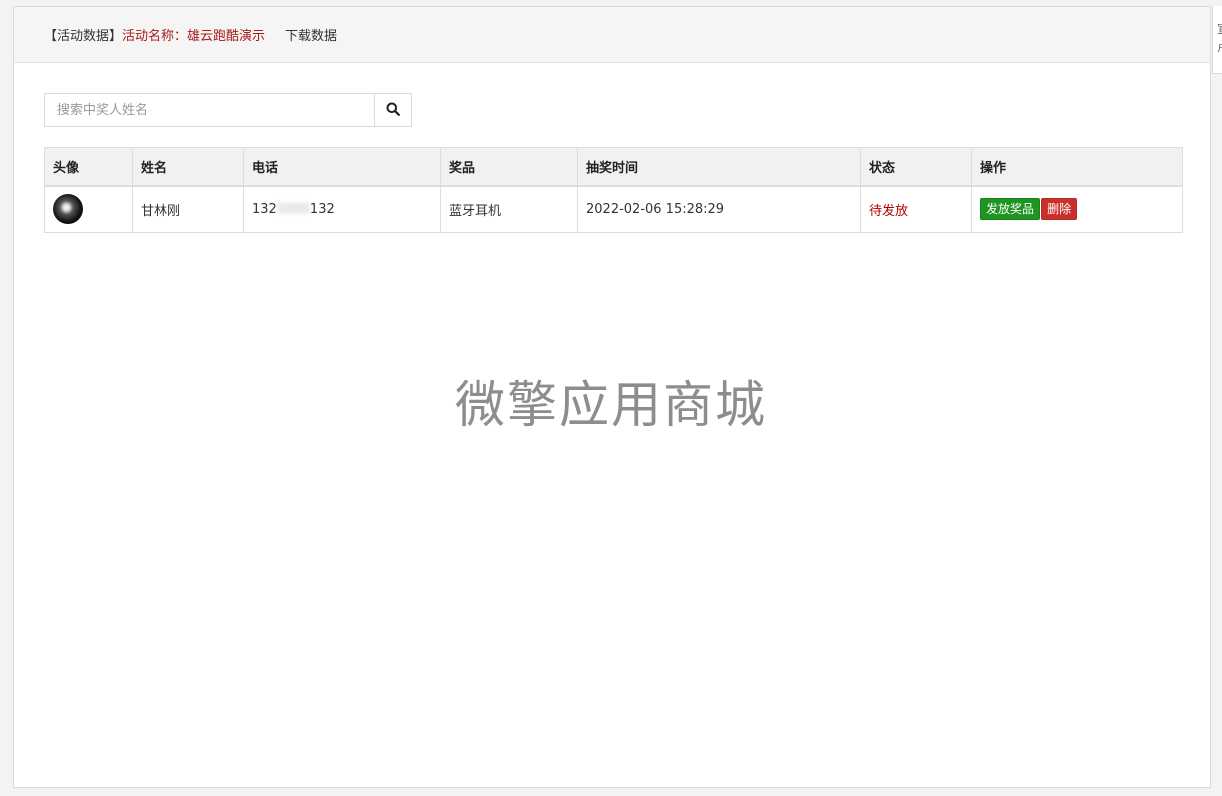 The height and width of the screenshot is (796, 1222). What do you see at coordinates (1217, 40) in the screenshot?
I see `edge-tab: 宣 卢` at bounding box center [1217, 40].